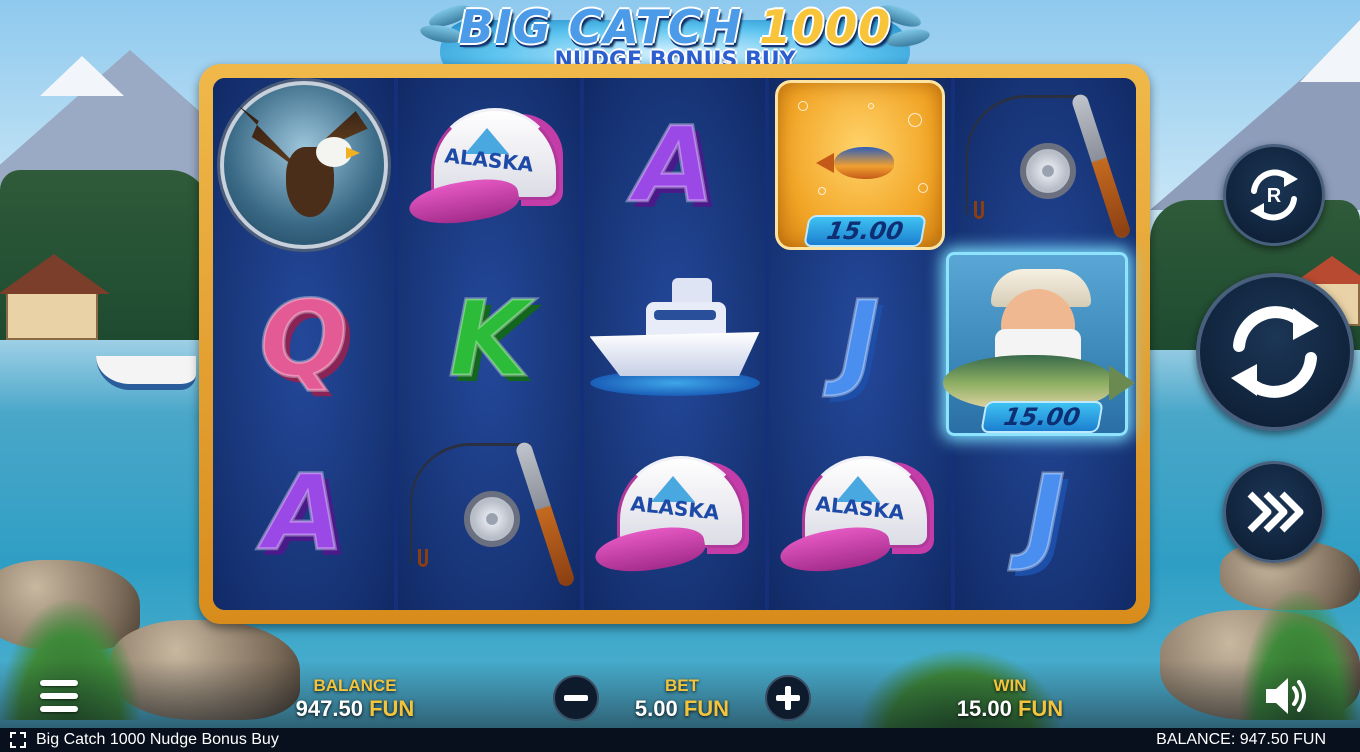  What do you see at coordinates (1330, 51) in the screenshot?
I see `mountain-snow-right` at bounding box center [1330, 51].